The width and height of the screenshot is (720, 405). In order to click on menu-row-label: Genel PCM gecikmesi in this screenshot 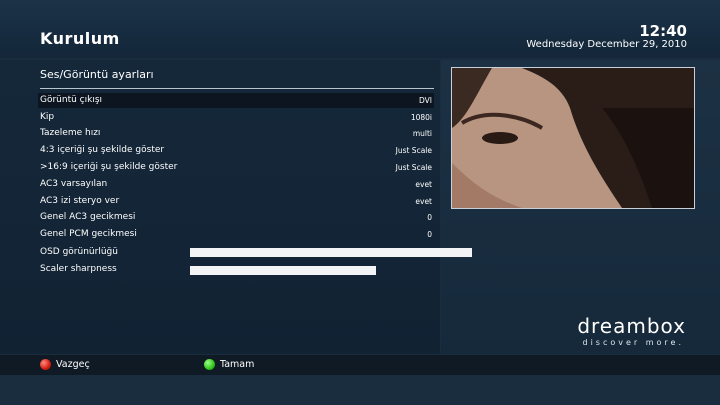, I will do `click(88, 234)`.